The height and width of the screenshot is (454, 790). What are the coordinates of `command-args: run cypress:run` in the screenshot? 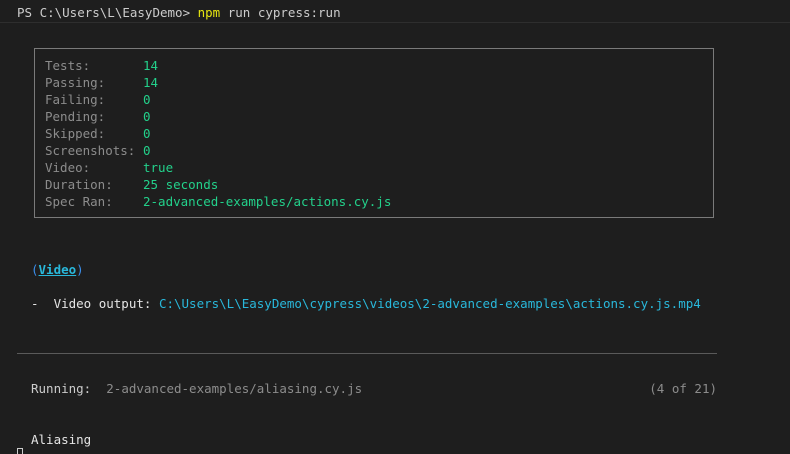 It's located at (280, 12).